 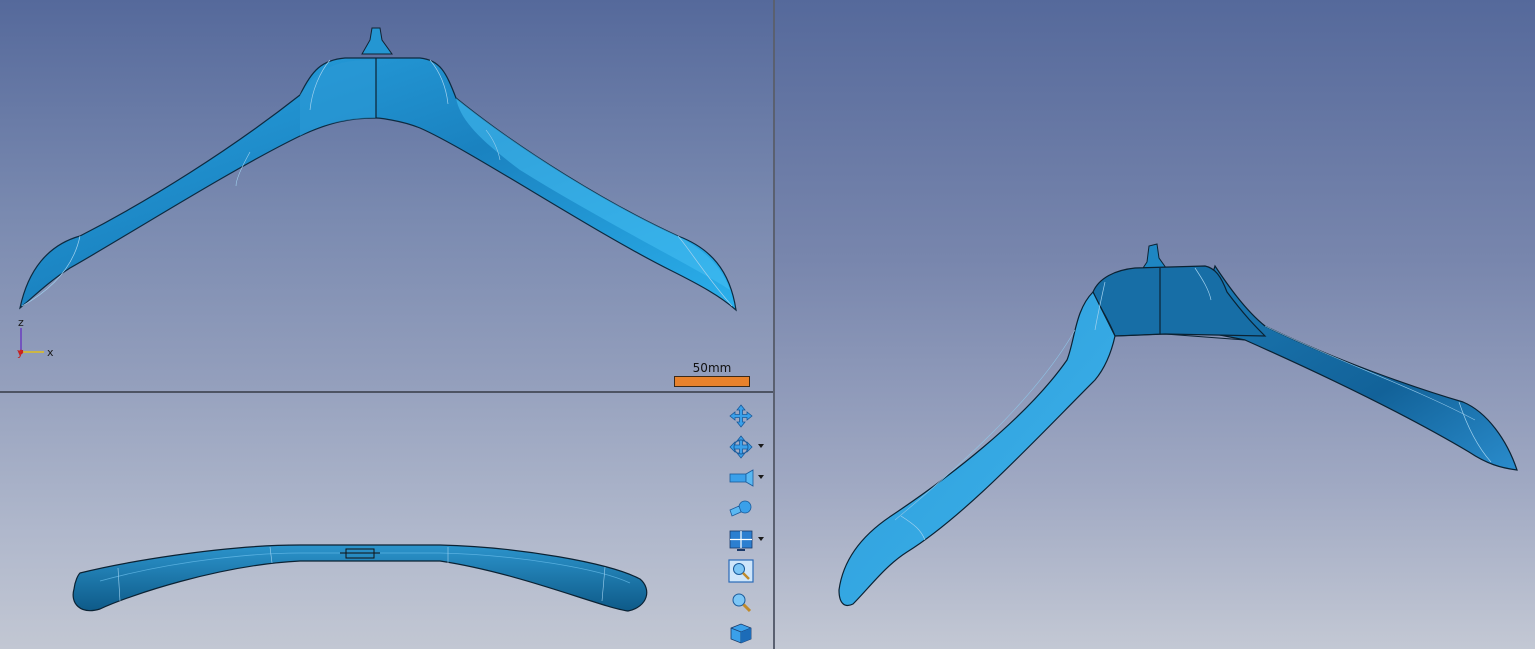 What do you see at coordinates (21, 322) in the screenshot?
I see `axis-z-label: z` at bounding box center [21, 322].